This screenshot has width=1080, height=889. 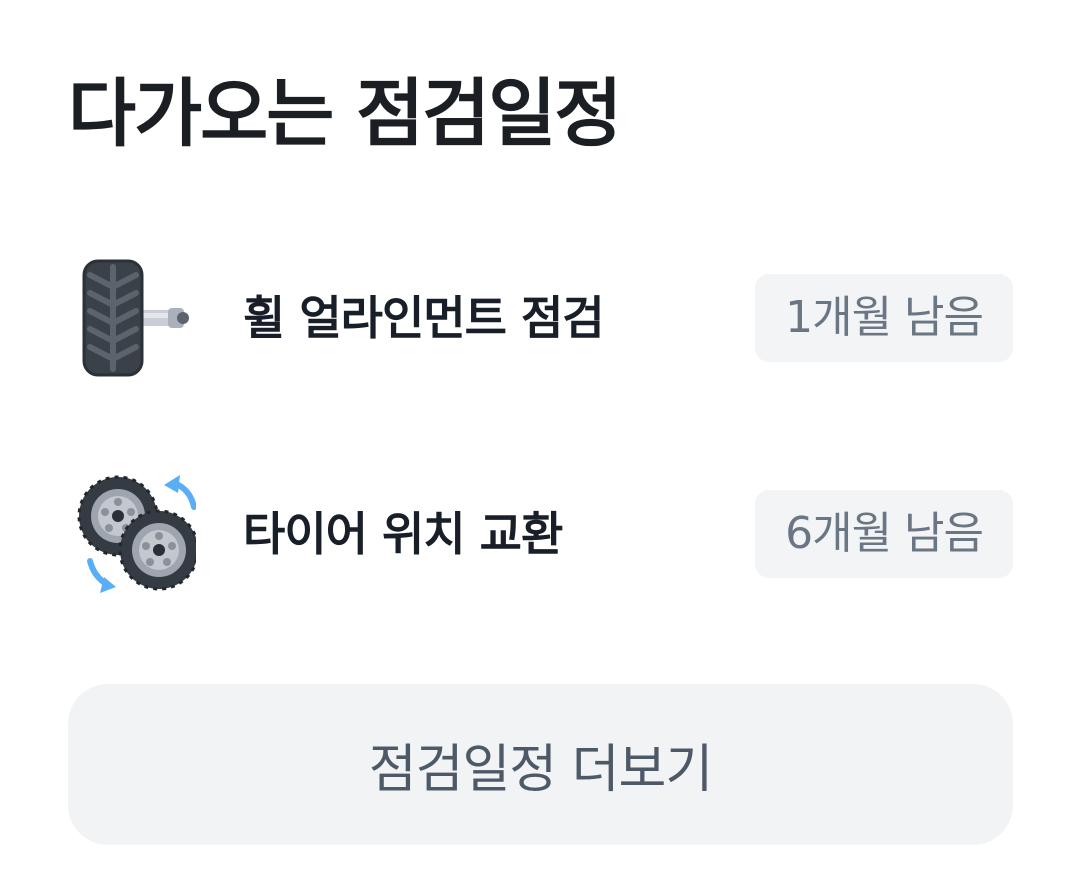 I want to click on schedule-item-tire-rotation: 타이어 위치 교환 6개월 남음, so click(x=540, y=534).